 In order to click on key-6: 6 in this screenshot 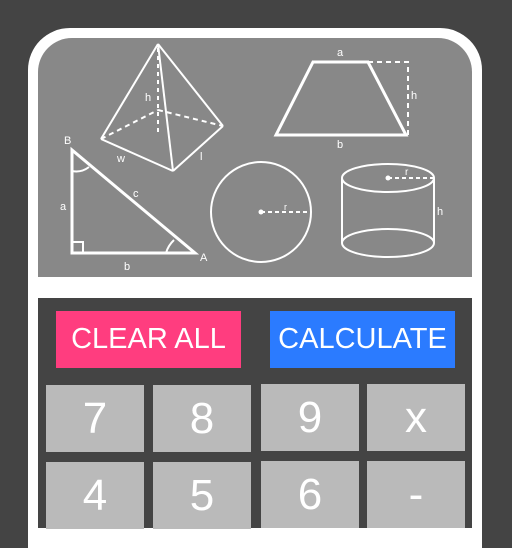, I will do `click(310, 494)`.